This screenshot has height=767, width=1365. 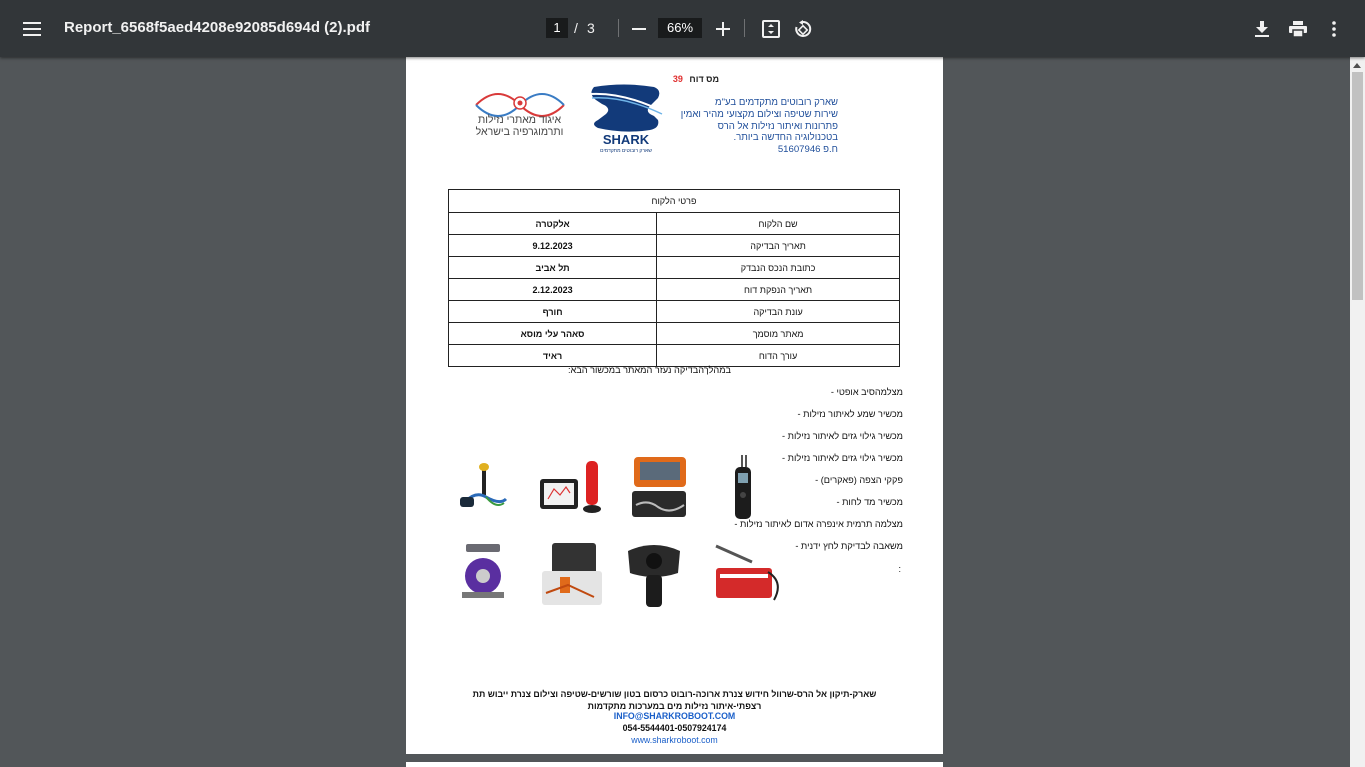 I want to click on fit-page-button, so click(x=771, y=29).